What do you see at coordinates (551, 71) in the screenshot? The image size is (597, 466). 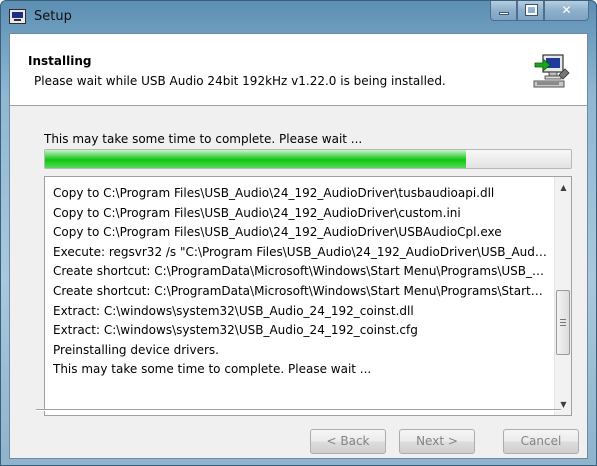 I see `installer-computer-icon` at bounding box center [551, 71].